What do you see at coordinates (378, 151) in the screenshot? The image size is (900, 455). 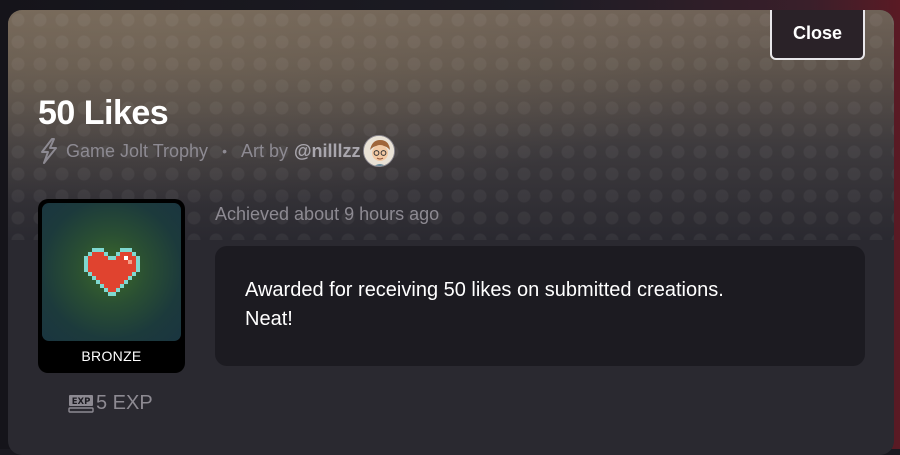 I see `artist-avatar` at bounding box center [378, 151].